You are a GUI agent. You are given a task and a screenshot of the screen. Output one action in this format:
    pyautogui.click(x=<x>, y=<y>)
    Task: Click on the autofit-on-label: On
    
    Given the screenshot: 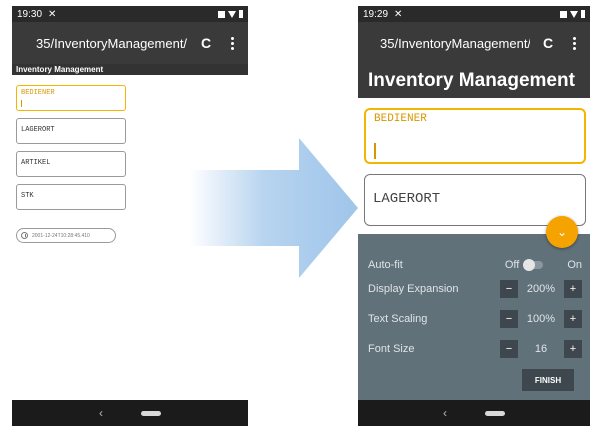 What is the action you would take?
    pyautogui.click(x=574, y=265)
    